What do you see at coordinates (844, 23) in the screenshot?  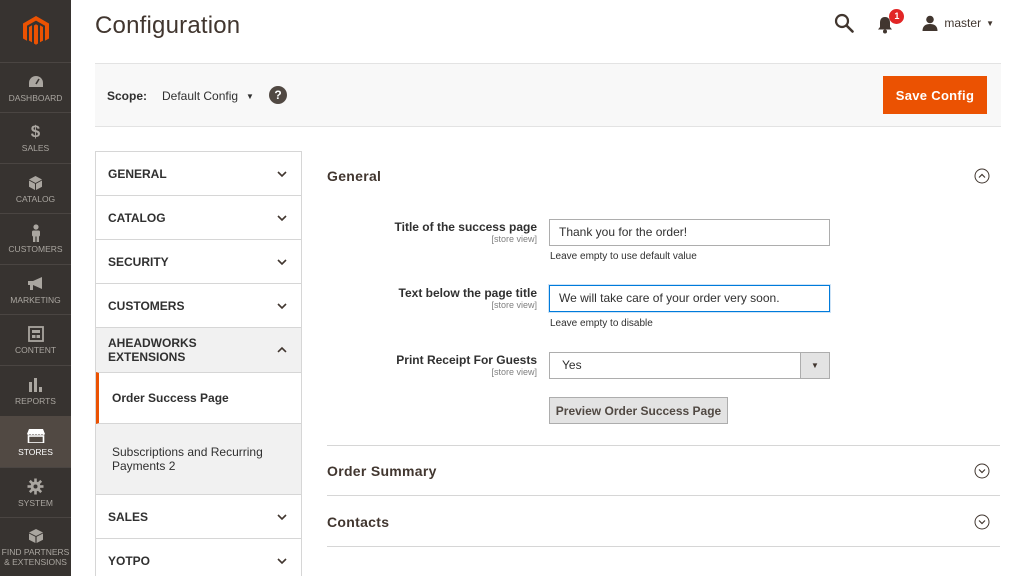 I see `search-icon` at bounding box center [844, 23].